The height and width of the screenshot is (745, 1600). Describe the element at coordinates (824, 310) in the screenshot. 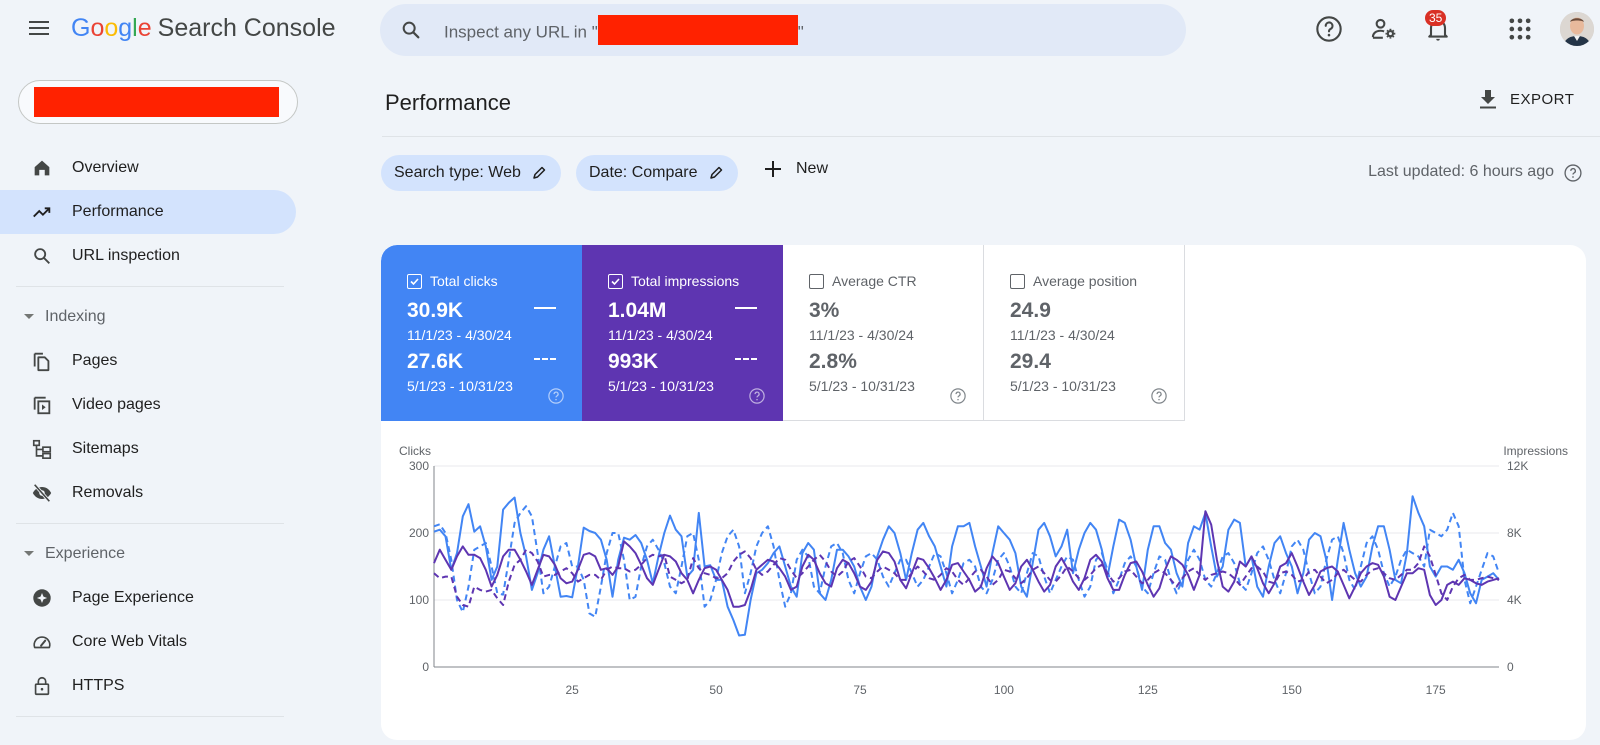

I see `metric-current-value: 3%` at that location.